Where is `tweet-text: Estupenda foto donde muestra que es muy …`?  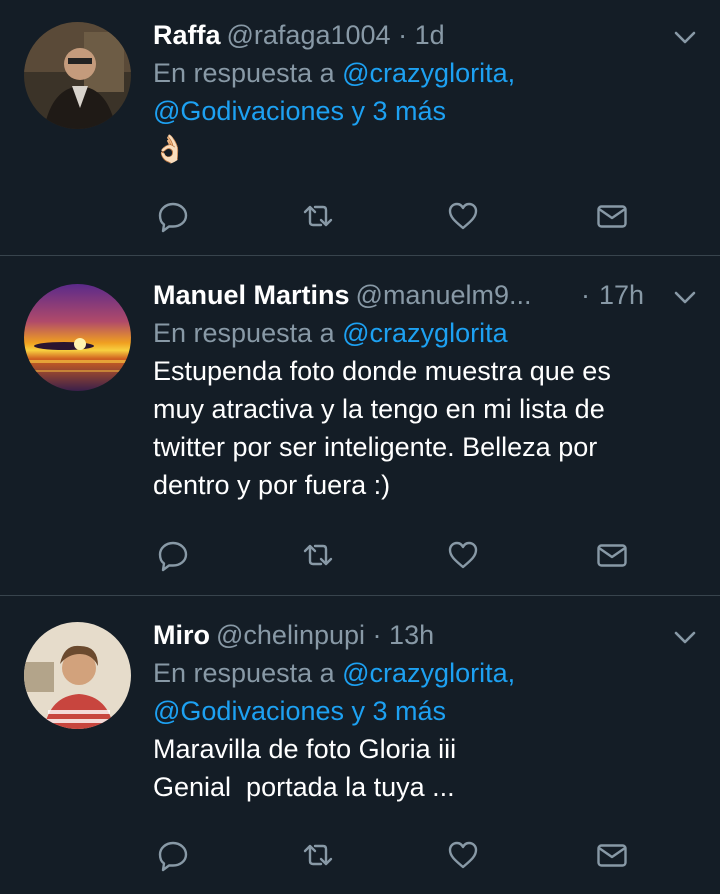 tweet-text: Estupenda foto donde muestra que es muy … is located at coordinates (425, 428).